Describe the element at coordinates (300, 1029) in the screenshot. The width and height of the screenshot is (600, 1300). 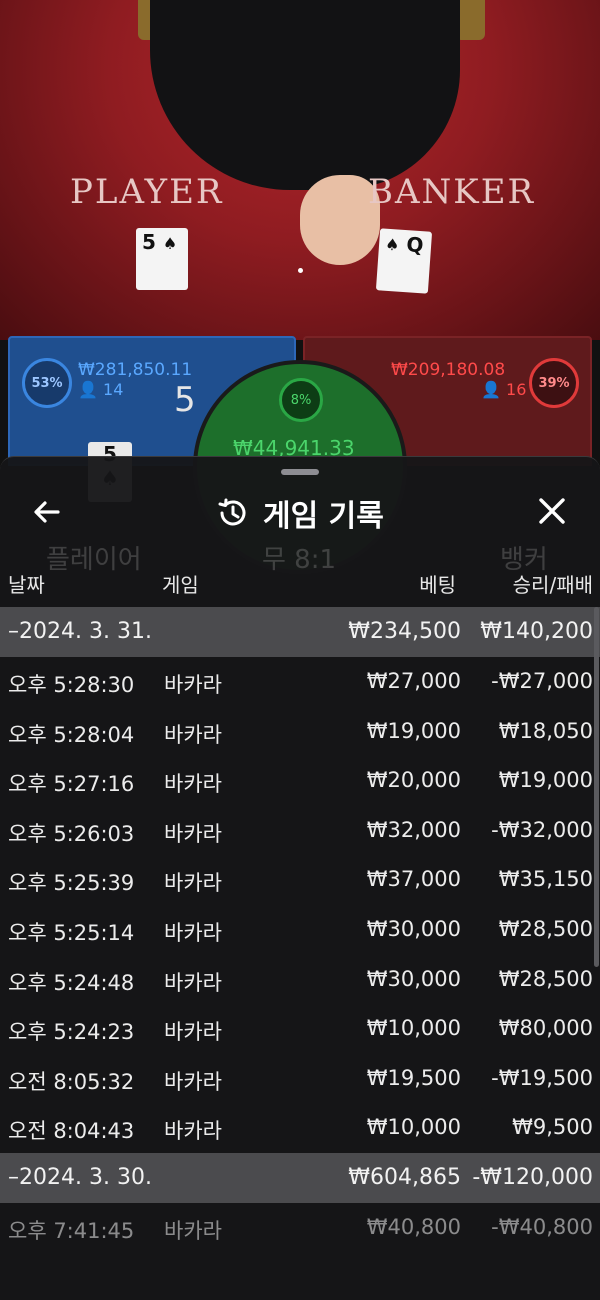
I see `table-row: 오후 5:24:23 바카라 ₩10,000 ₩80,000` at that location.